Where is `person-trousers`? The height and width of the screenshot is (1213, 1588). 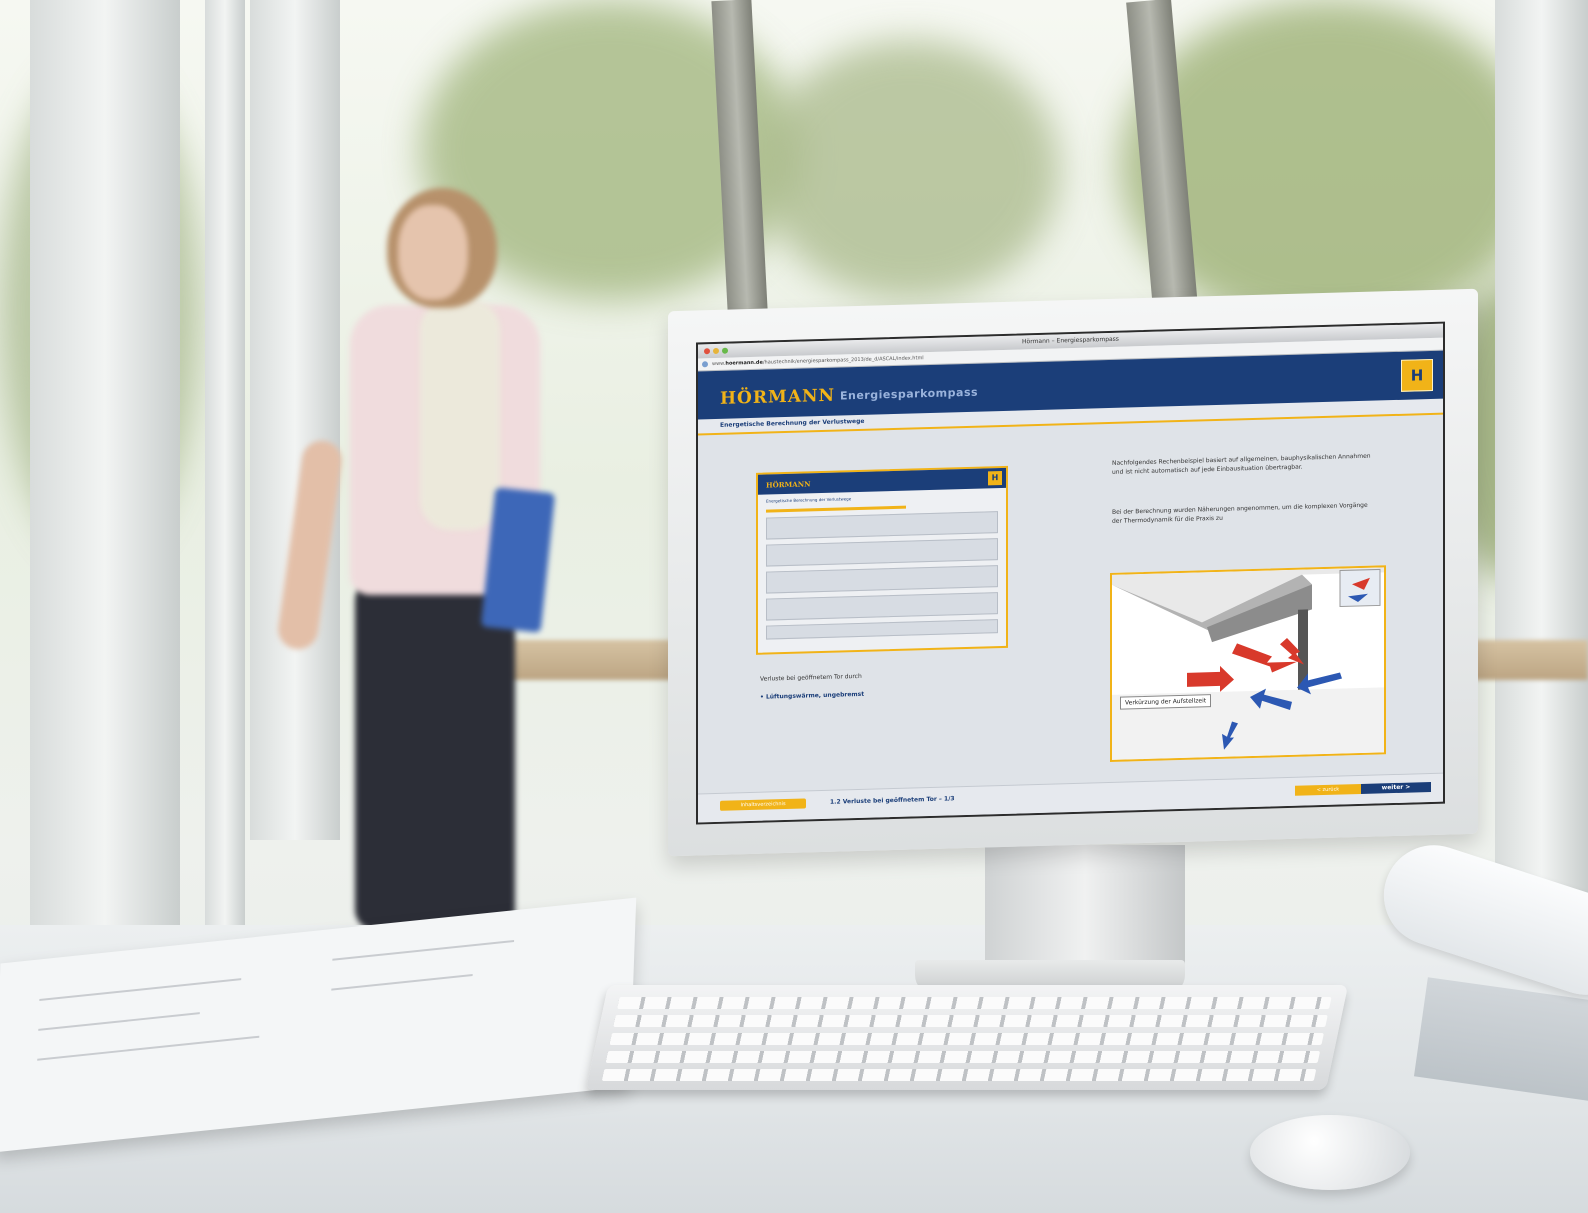 person-trousers is located at coordinates (435, 755).